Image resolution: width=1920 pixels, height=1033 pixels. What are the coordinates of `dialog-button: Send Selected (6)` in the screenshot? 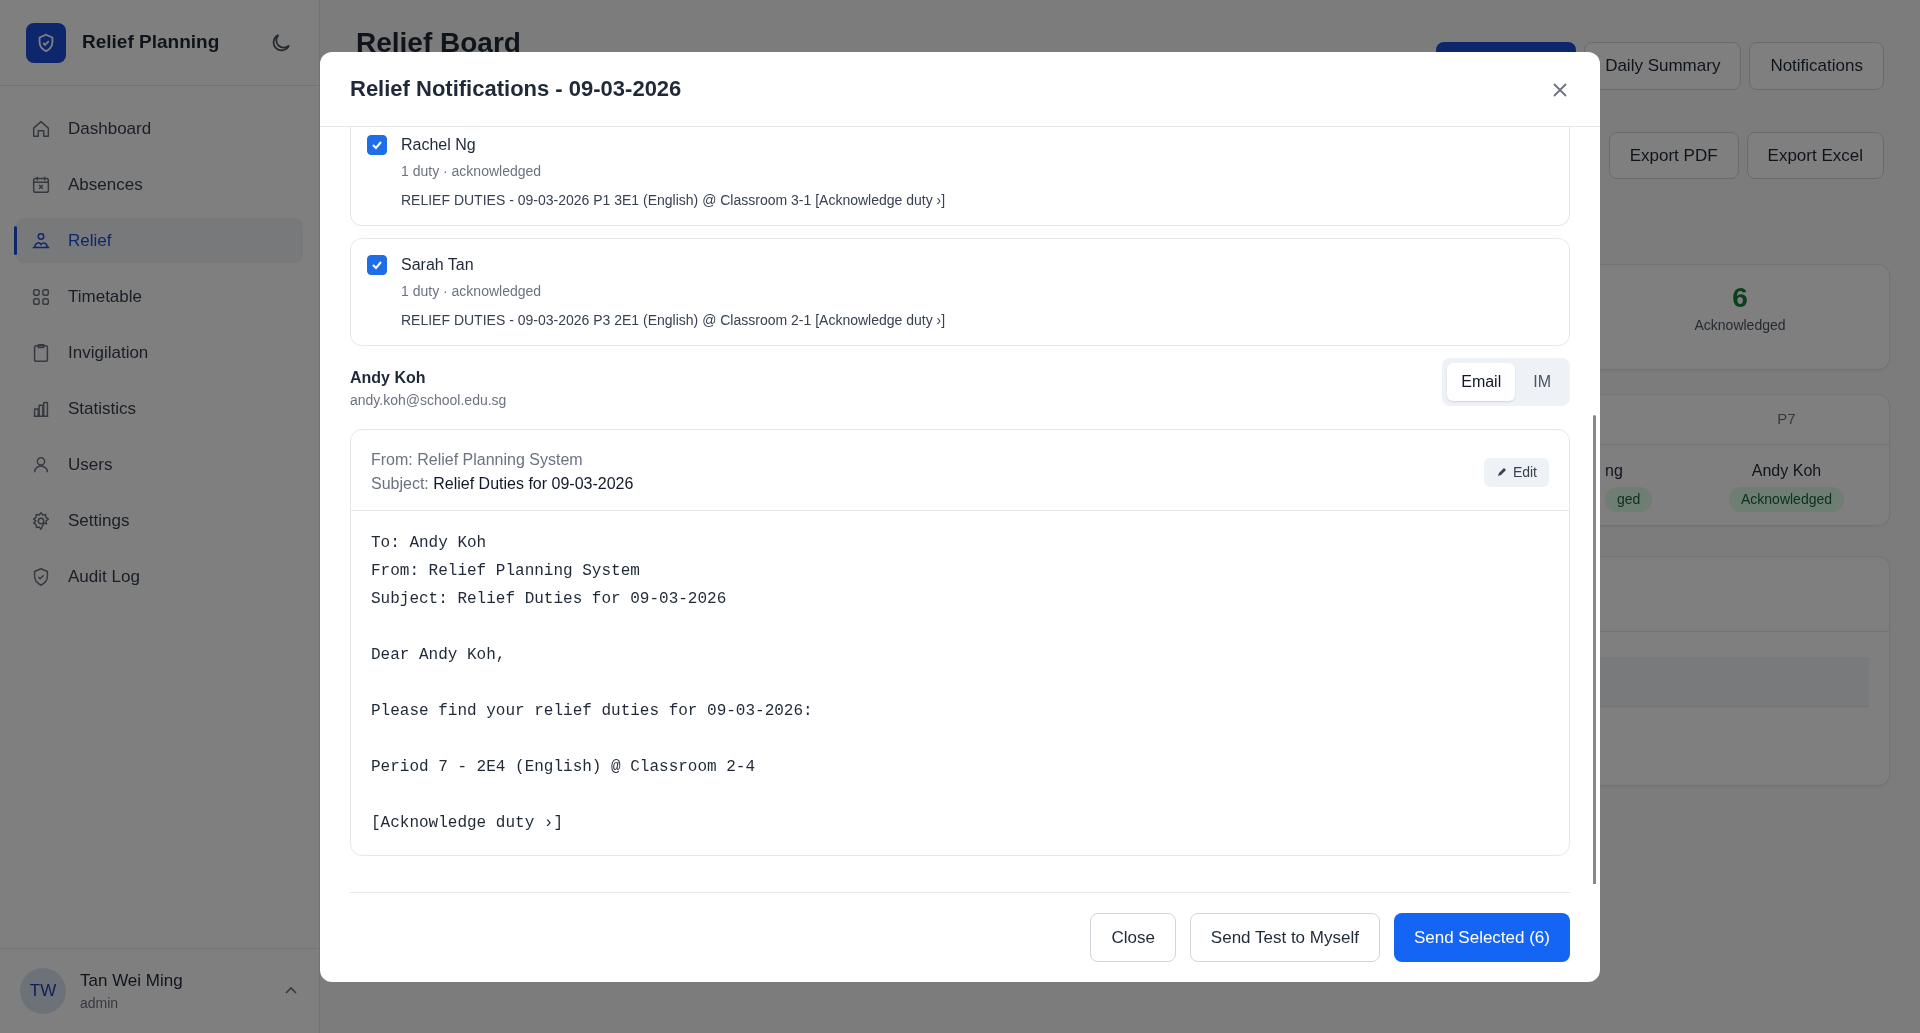 It's located at (1481, 937).